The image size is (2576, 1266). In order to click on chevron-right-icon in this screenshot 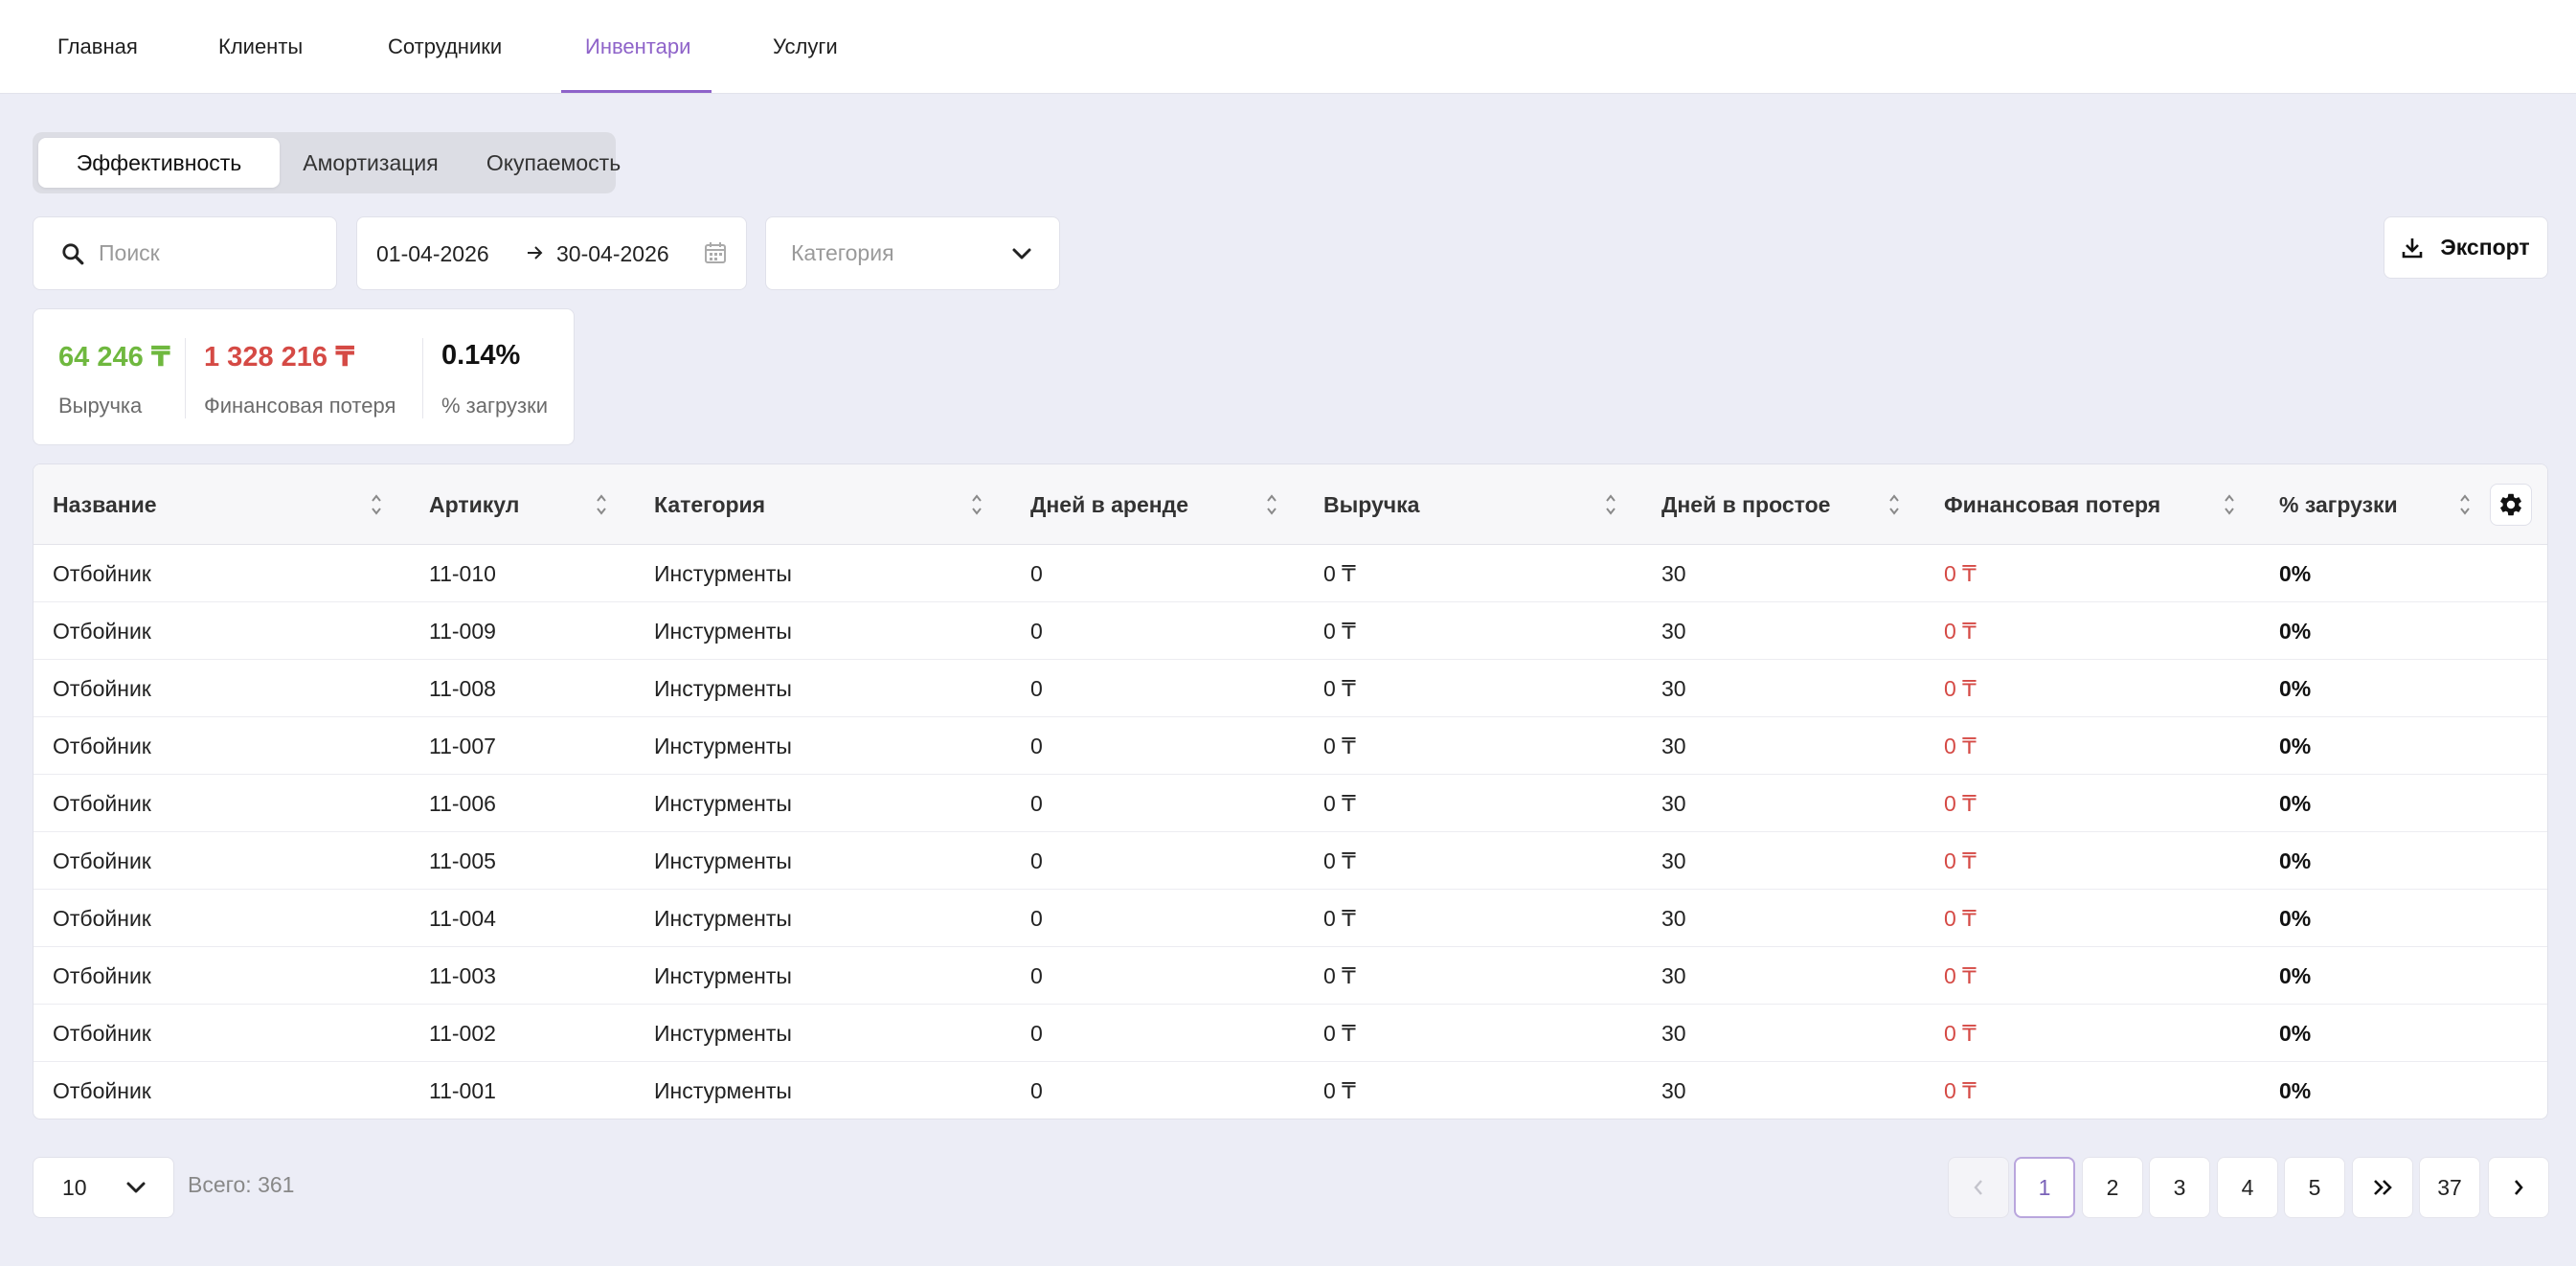, I will do `click(2519, 1187)`.